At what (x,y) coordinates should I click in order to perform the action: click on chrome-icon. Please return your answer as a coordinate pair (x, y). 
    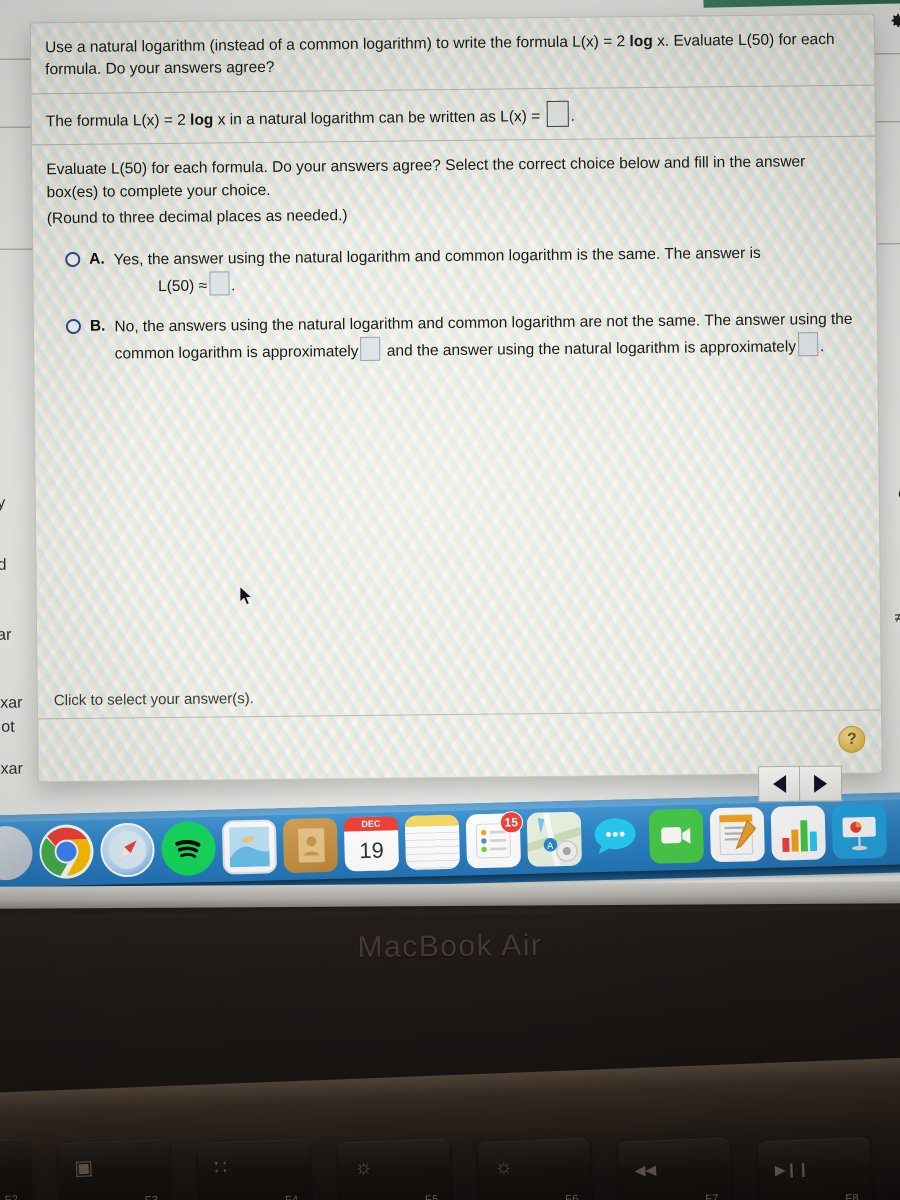
    Looking at the image, I should click on (66, 851).